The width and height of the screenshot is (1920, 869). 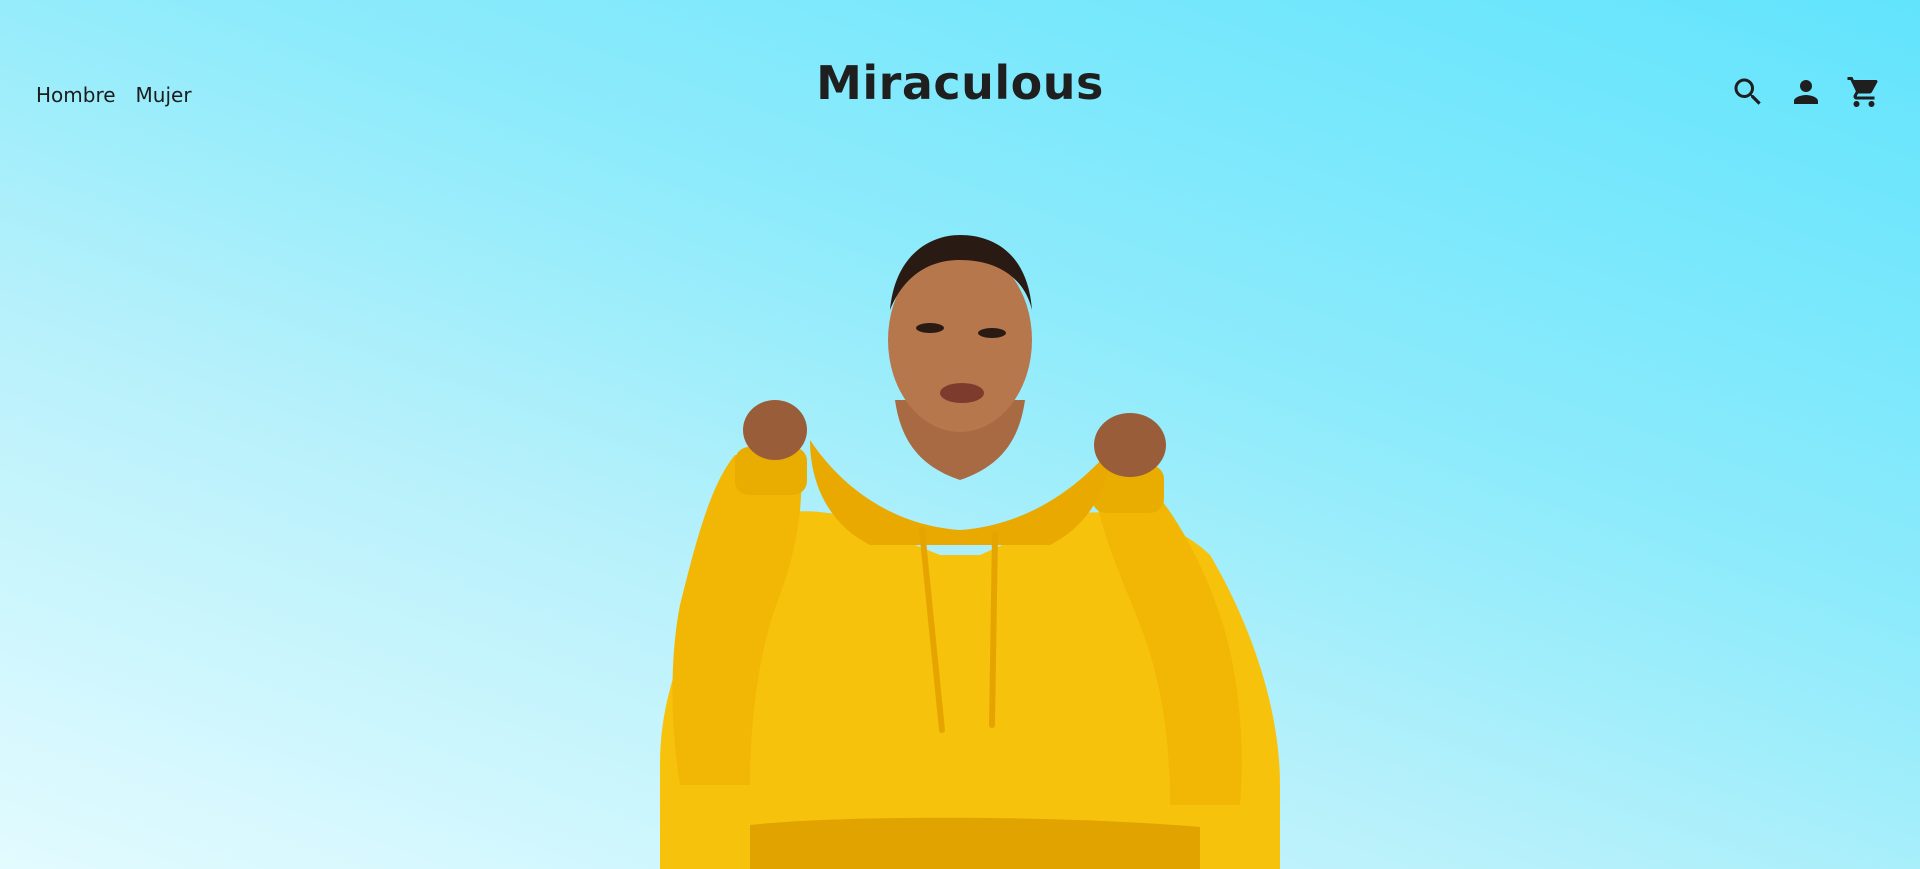 What do you see at coordinates (164, 95) in the screenshot?
I see `nav-link-mujer: Mujer` at bounding box center [164, 95].